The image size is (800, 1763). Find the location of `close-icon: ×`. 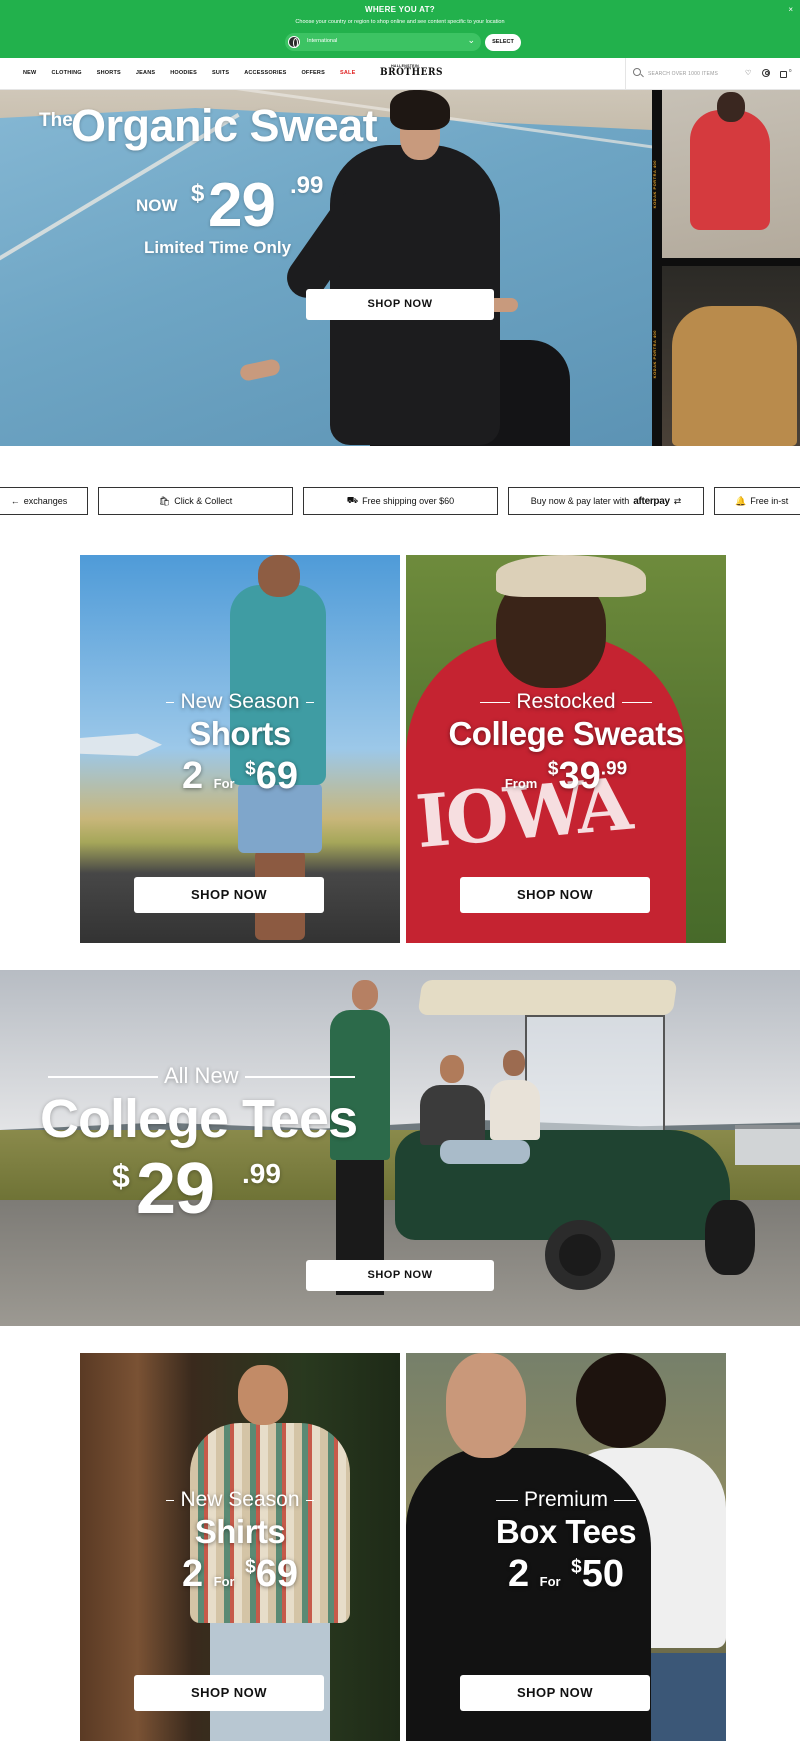

close-icon: × is located at coordinates (790, 9).